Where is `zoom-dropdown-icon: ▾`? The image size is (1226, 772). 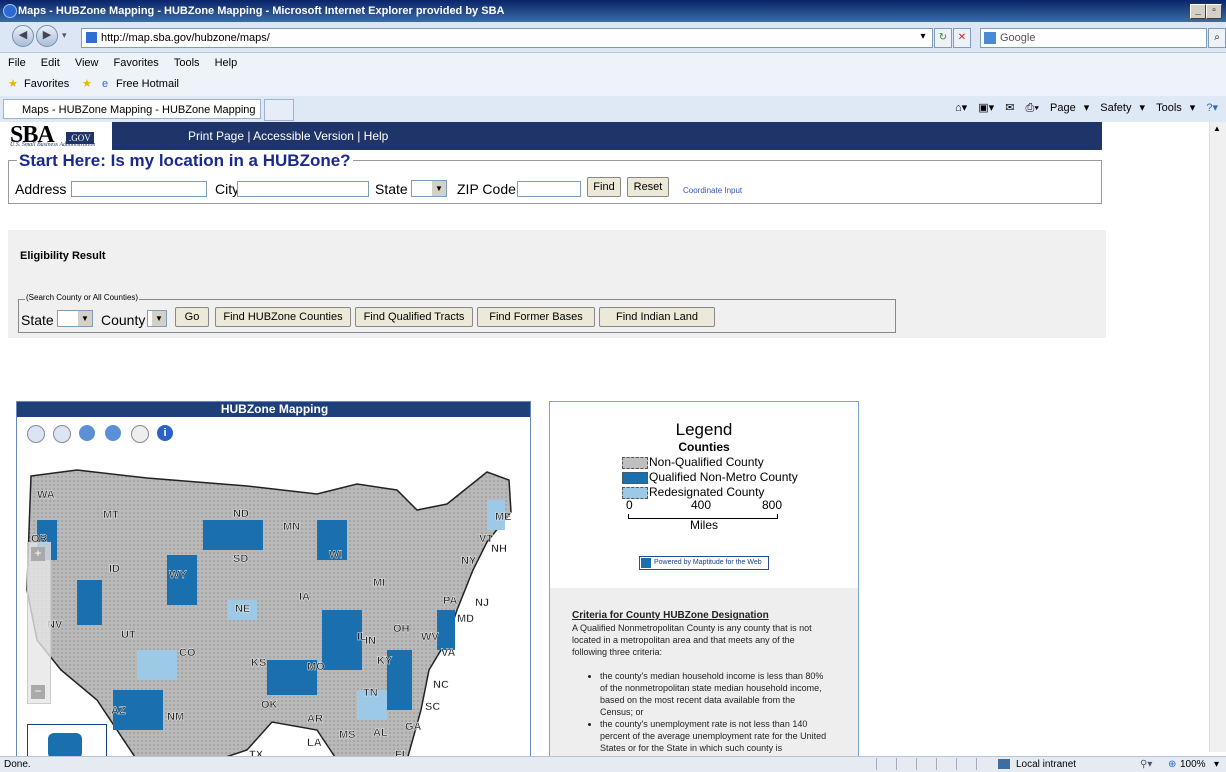 zoom-dropdown-icon: ▾ is located at coordinates (1216, 764).